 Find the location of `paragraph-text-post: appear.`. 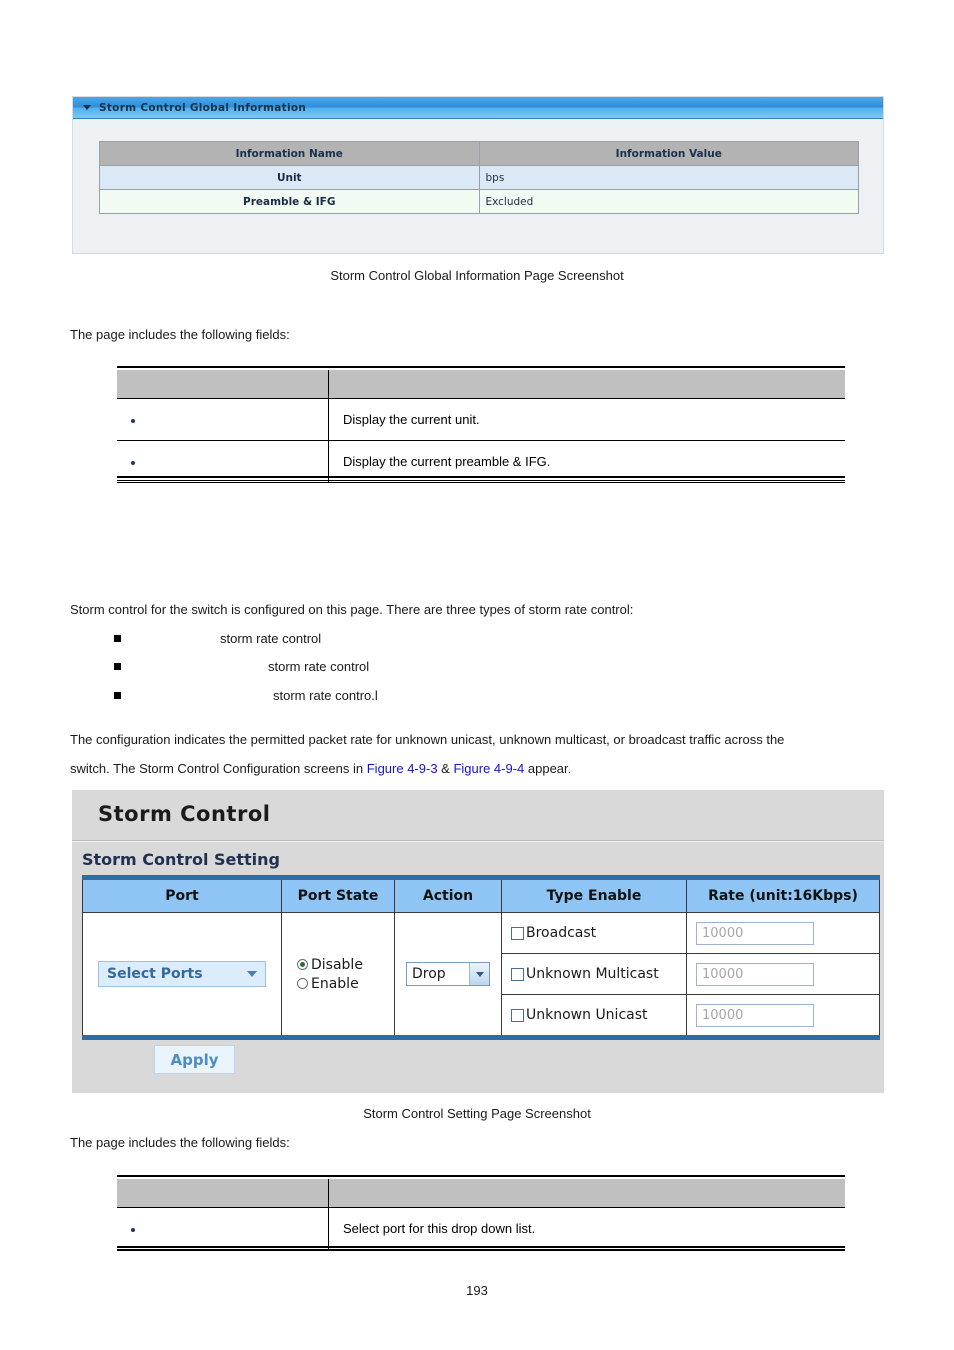

paragraph-text-post: appear. is located at coordinates (548, 768).